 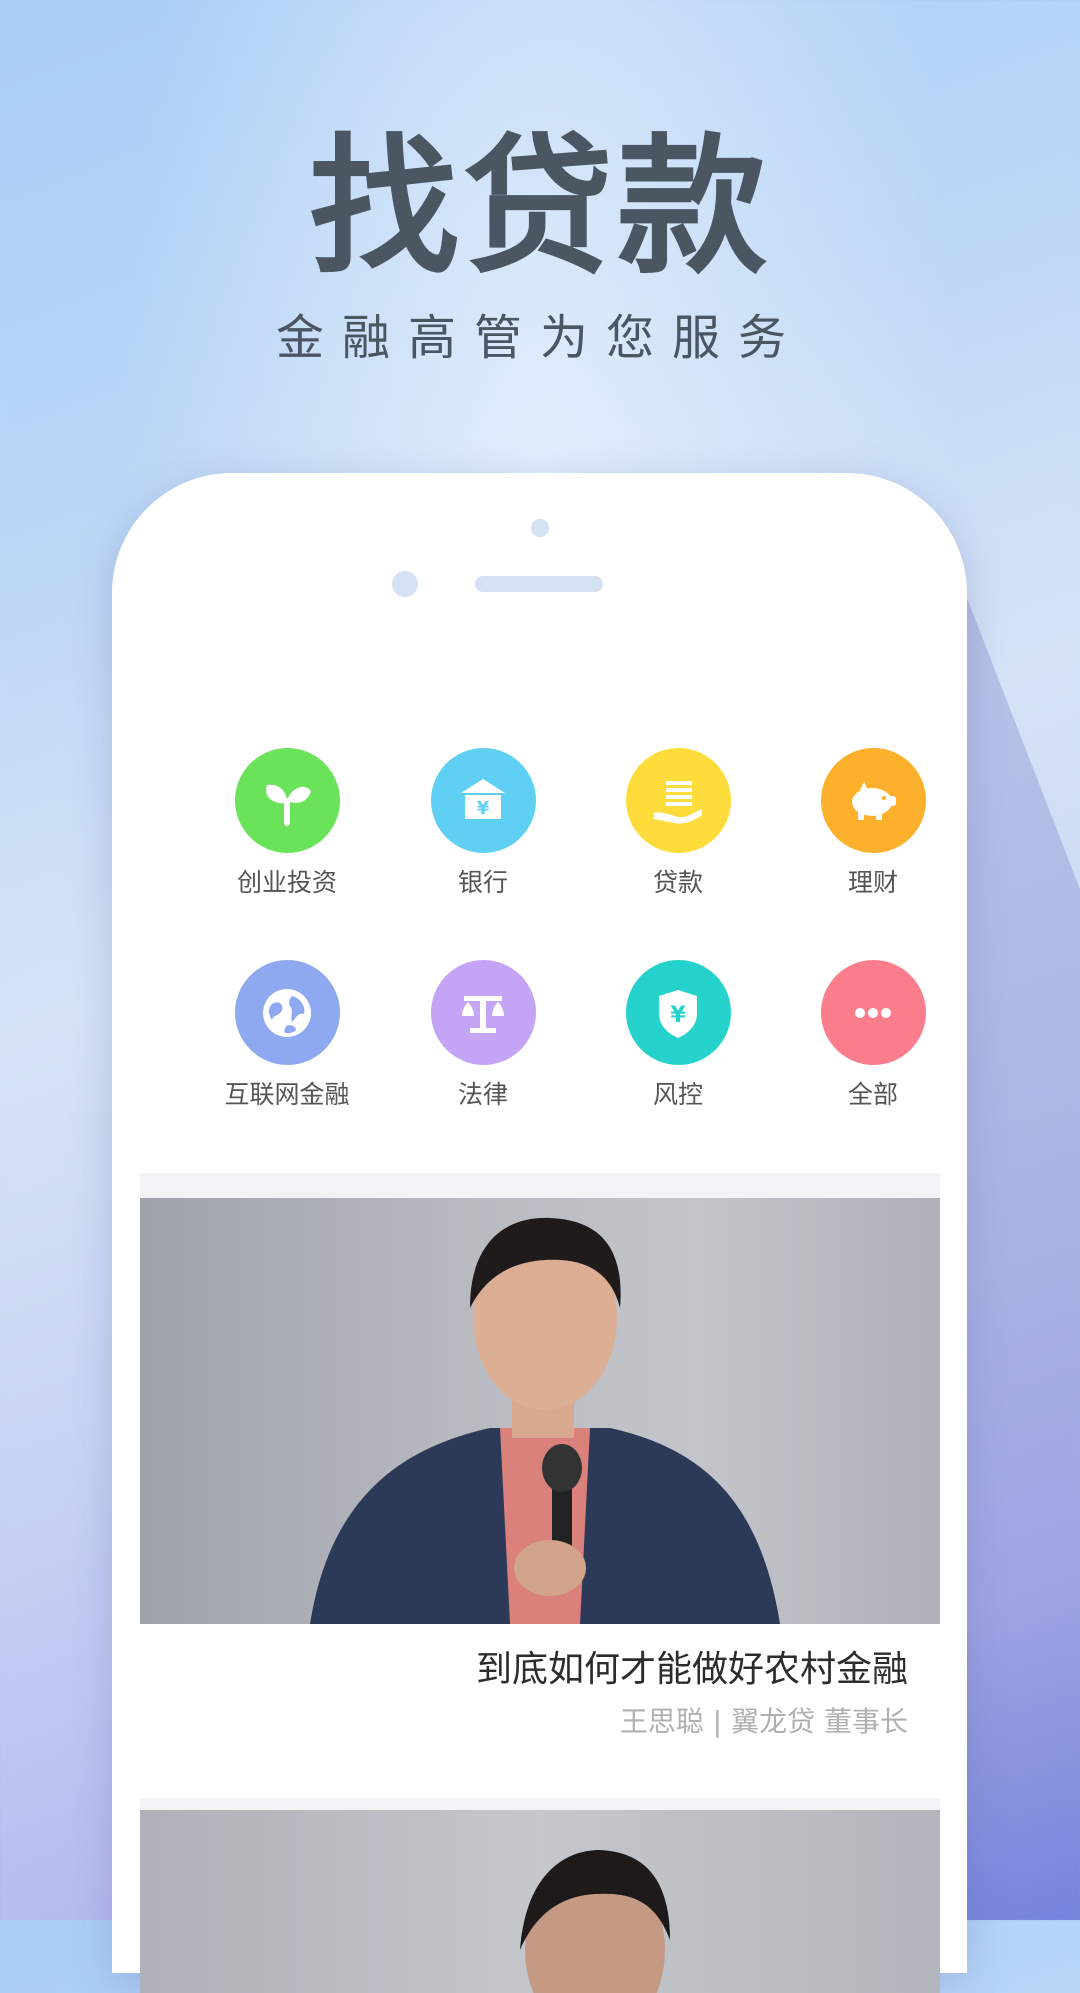 I want to click on article-title: 到底如何才能做好农村金融, so click(x=691, y=1669).